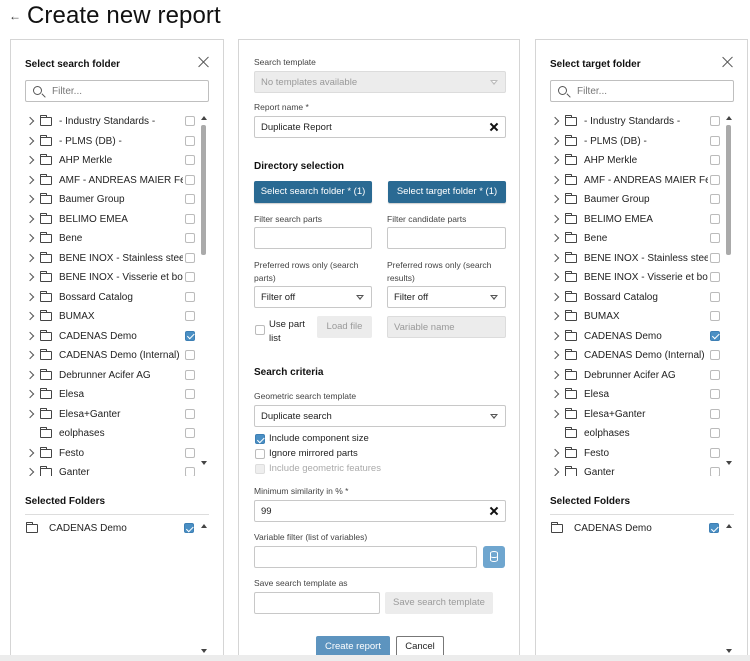 This screenshot has width=750, height=661. I want to click on tree-item: BUMAX, so click(636, 317).